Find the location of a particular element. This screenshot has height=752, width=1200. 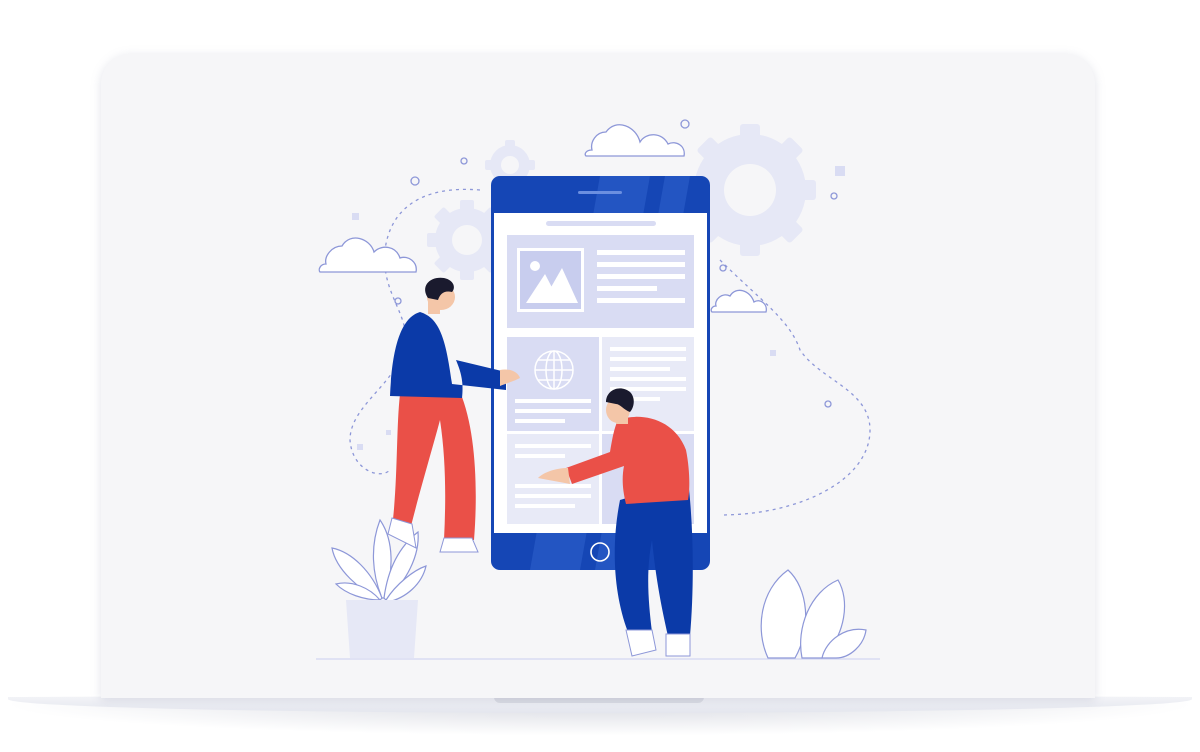

plant-leaves-right is located at coordinates (813, 614).